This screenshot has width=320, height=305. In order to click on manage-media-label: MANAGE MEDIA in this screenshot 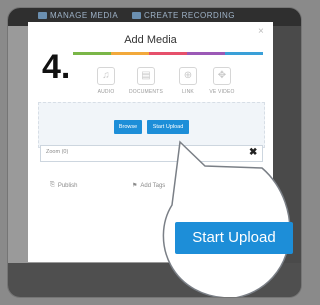, I will do `click(84, 15)`.